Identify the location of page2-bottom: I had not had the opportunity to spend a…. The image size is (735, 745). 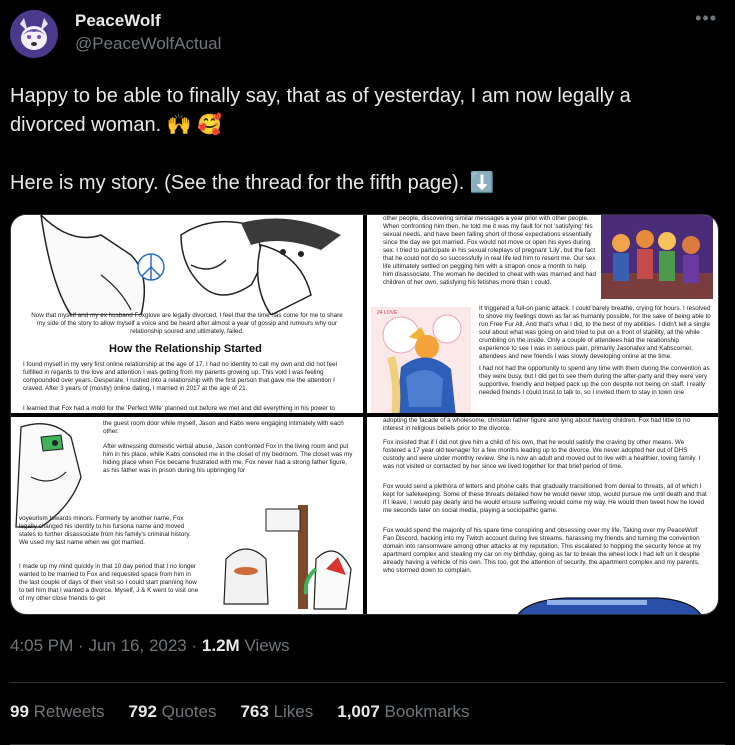
(594, 380).